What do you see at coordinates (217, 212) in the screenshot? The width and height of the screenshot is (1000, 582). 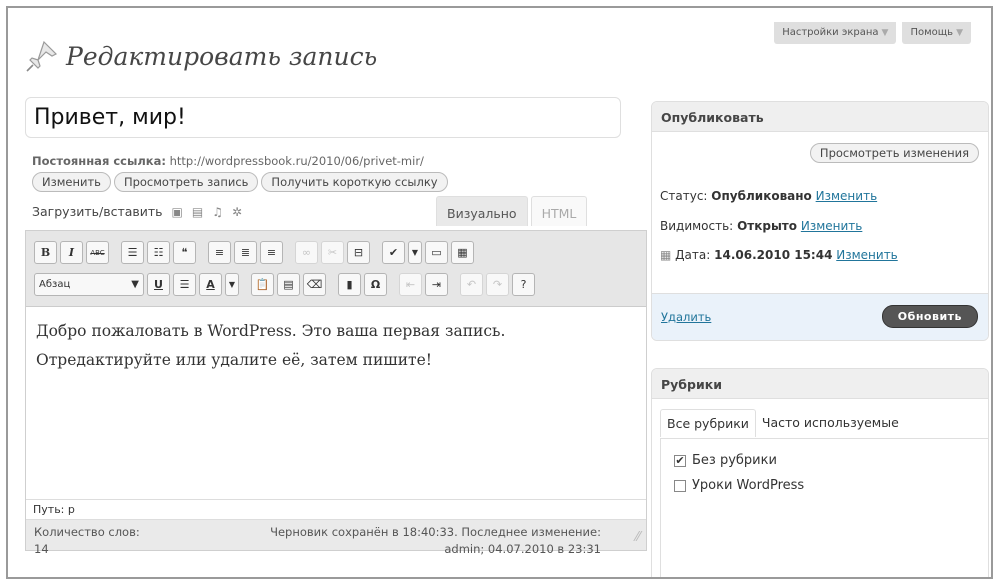 I see `add-audio-icon: ♫` at bounding box center [217, 212].